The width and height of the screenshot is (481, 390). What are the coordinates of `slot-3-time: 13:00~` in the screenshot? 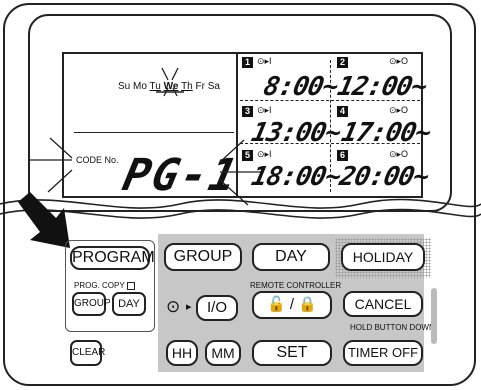 It's located at (296, 133).